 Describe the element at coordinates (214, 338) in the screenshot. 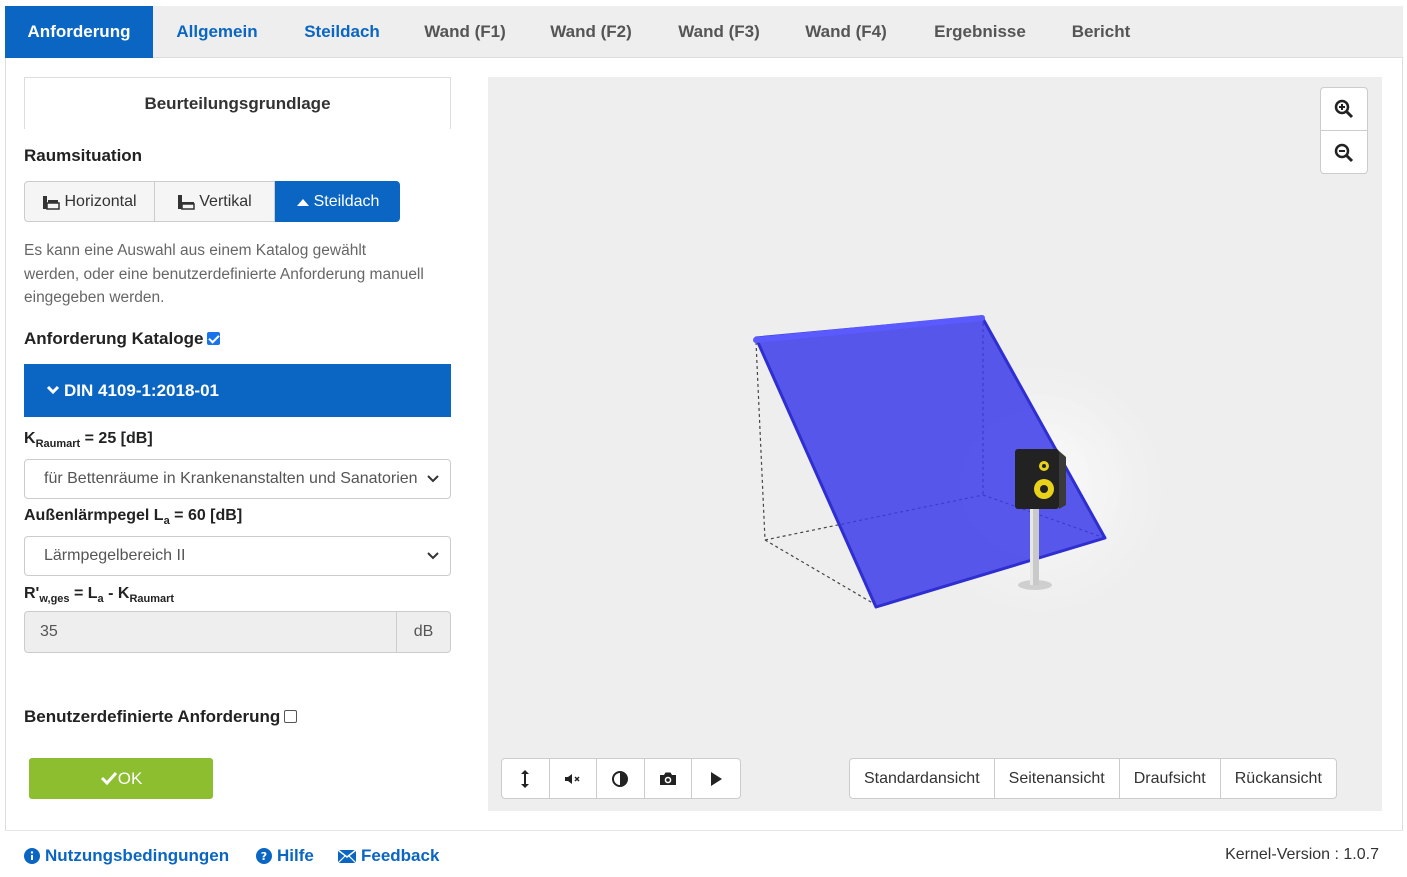

I see `kataloge-checkbox` at that location.